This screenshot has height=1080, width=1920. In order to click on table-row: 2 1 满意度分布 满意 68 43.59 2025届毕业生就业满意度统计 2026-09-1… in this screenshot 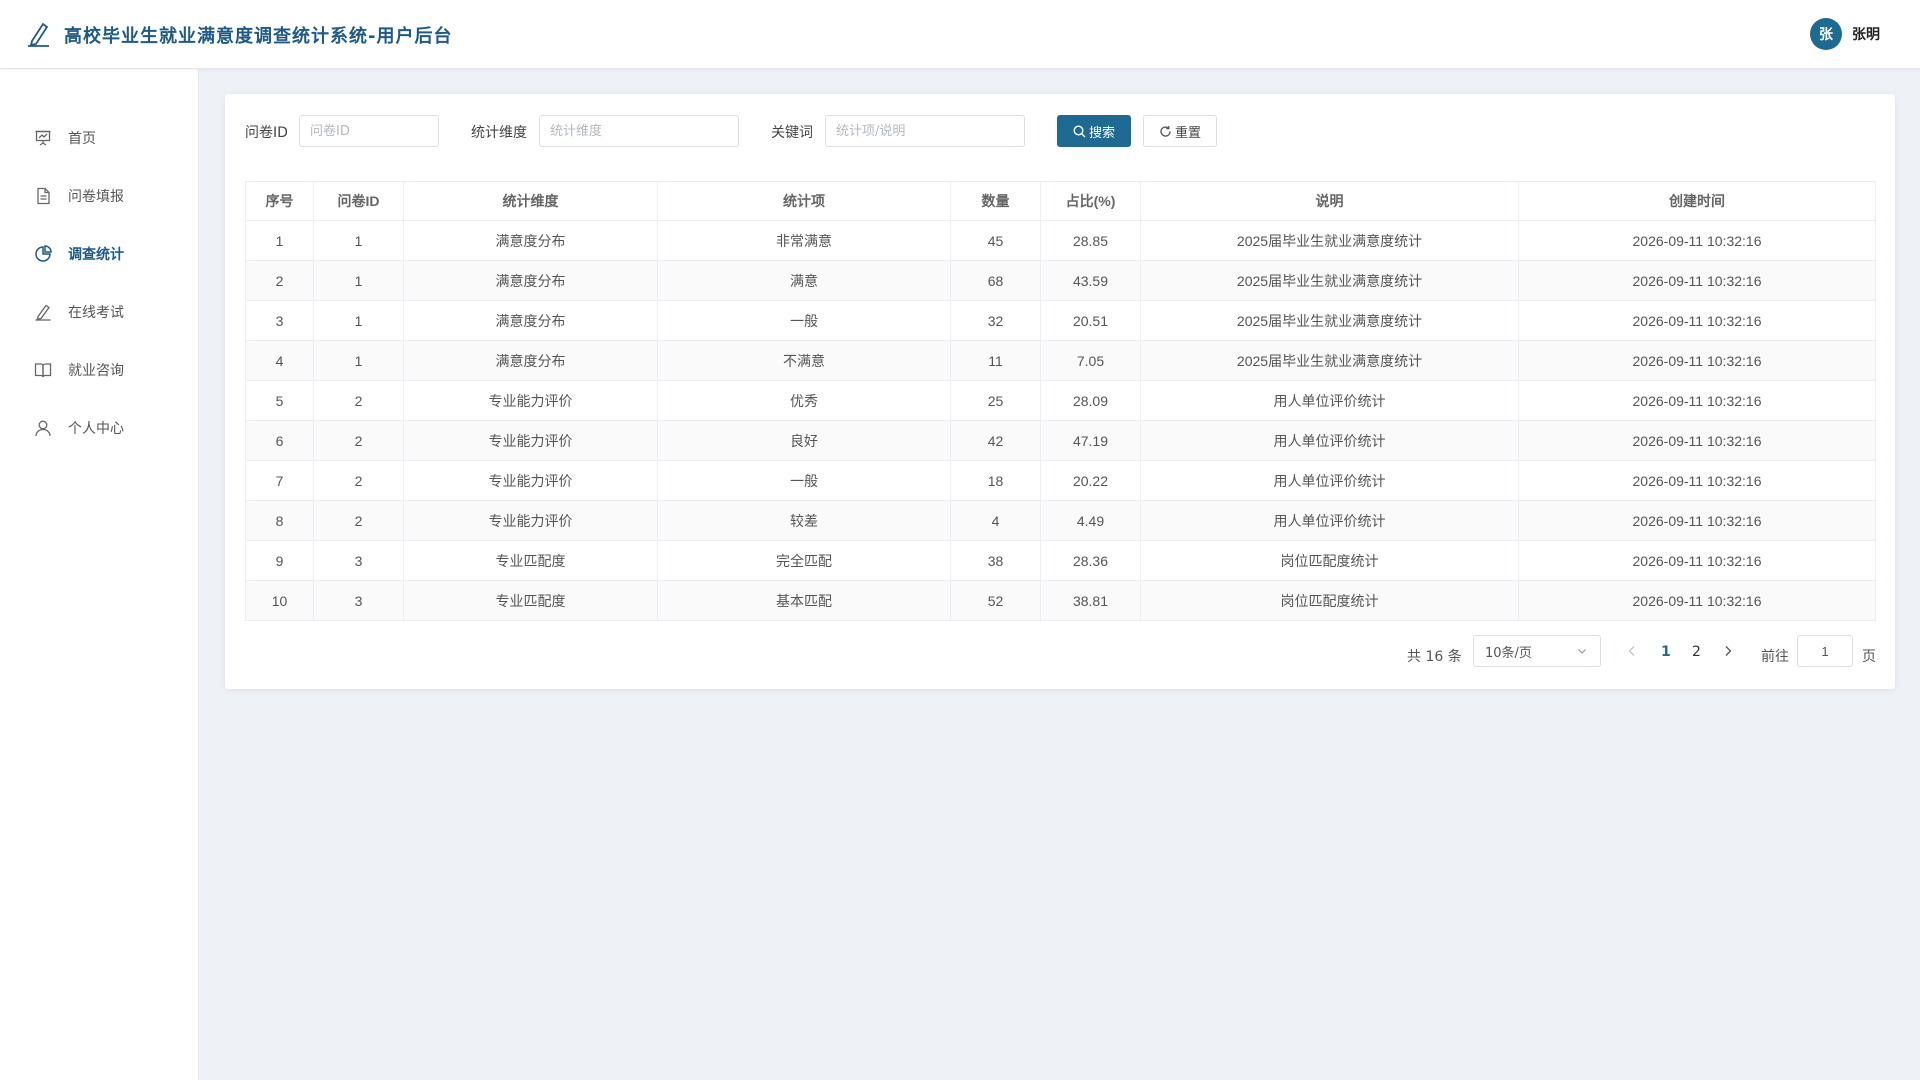, I will do `click(1060, 280)`.